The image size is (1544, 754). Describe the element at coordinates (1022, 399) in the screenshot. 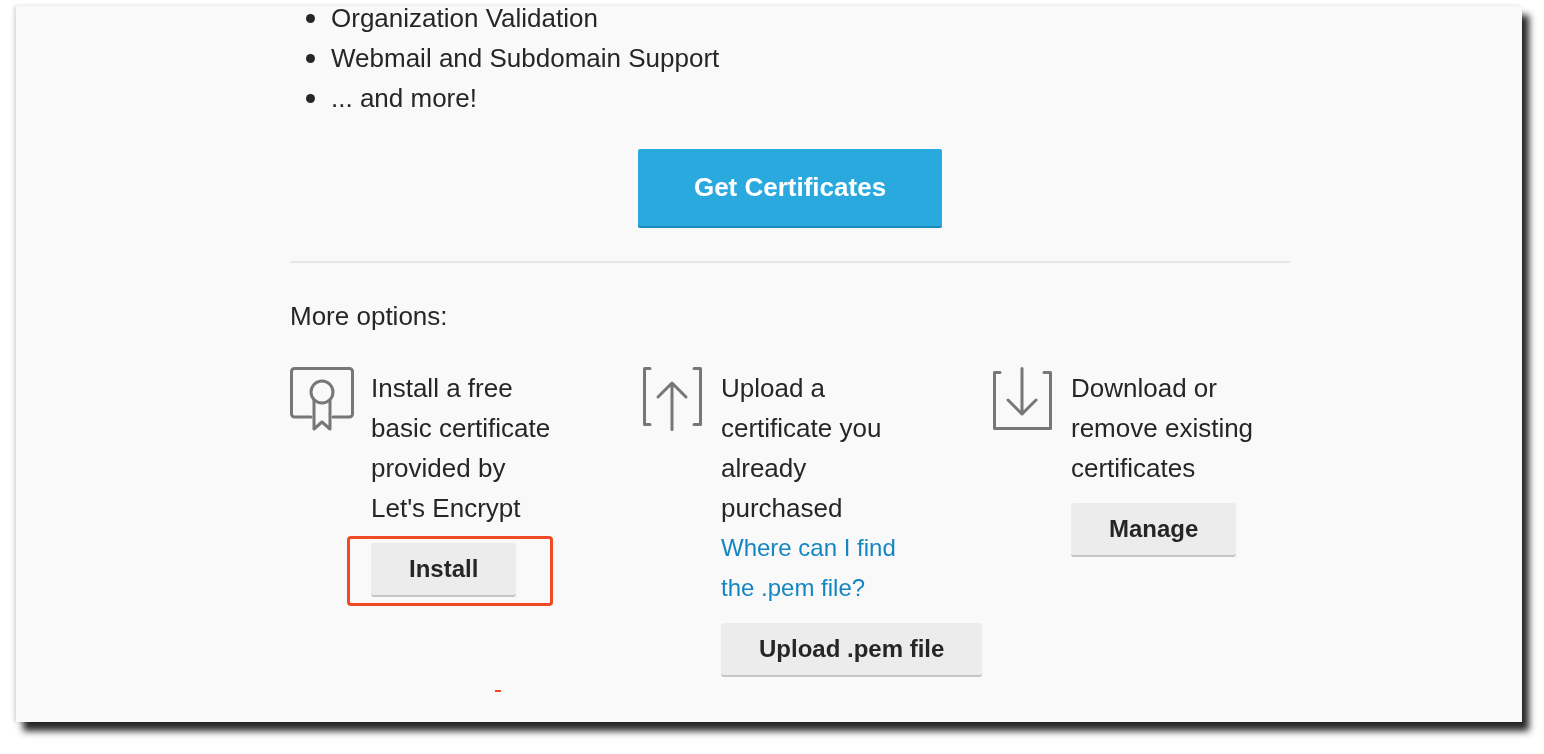

I see `download-icon` at that location.